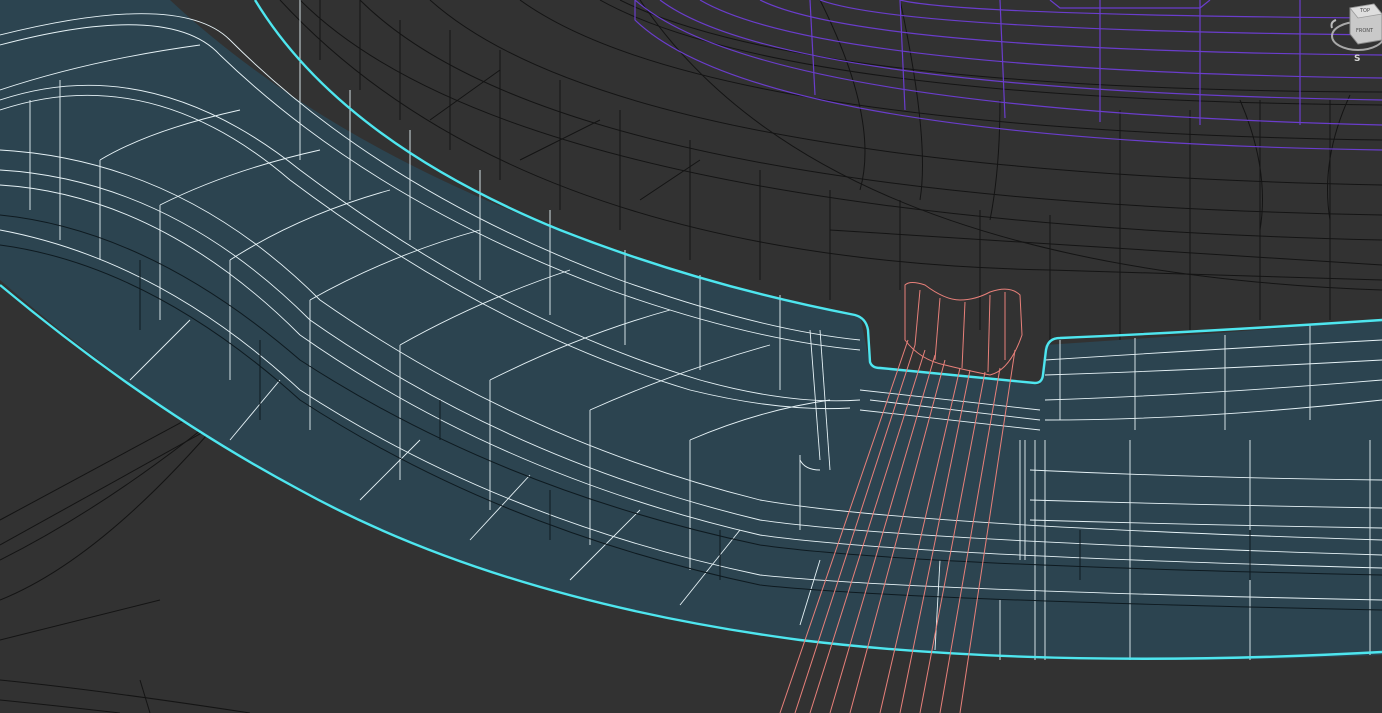 This screenshot has height=713, width=1382. Describe the element at coordinates (1365, 31) in the screenshot. I see `viewcube-face-label: FRONT` at that location.